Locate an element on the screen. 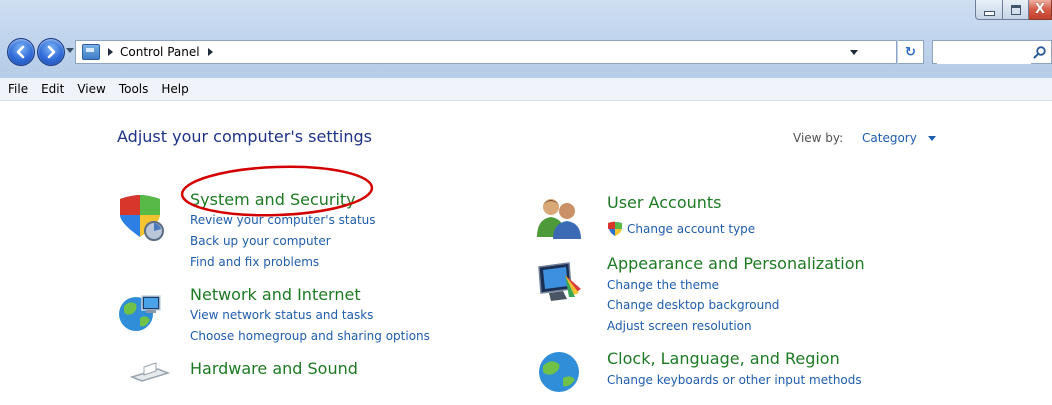 This screenshot has width=1052, height=405. refresh-button: ↻ is located at coordinates (911, 52).